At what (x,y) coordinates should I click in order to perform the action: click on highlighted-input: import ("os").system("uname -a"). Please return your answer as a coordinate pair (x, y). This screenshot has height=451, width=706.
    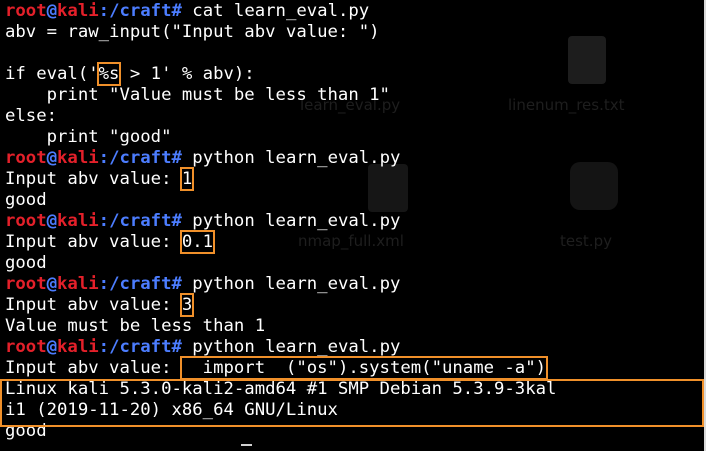
    Looking at the image, I should click on (364, 368).